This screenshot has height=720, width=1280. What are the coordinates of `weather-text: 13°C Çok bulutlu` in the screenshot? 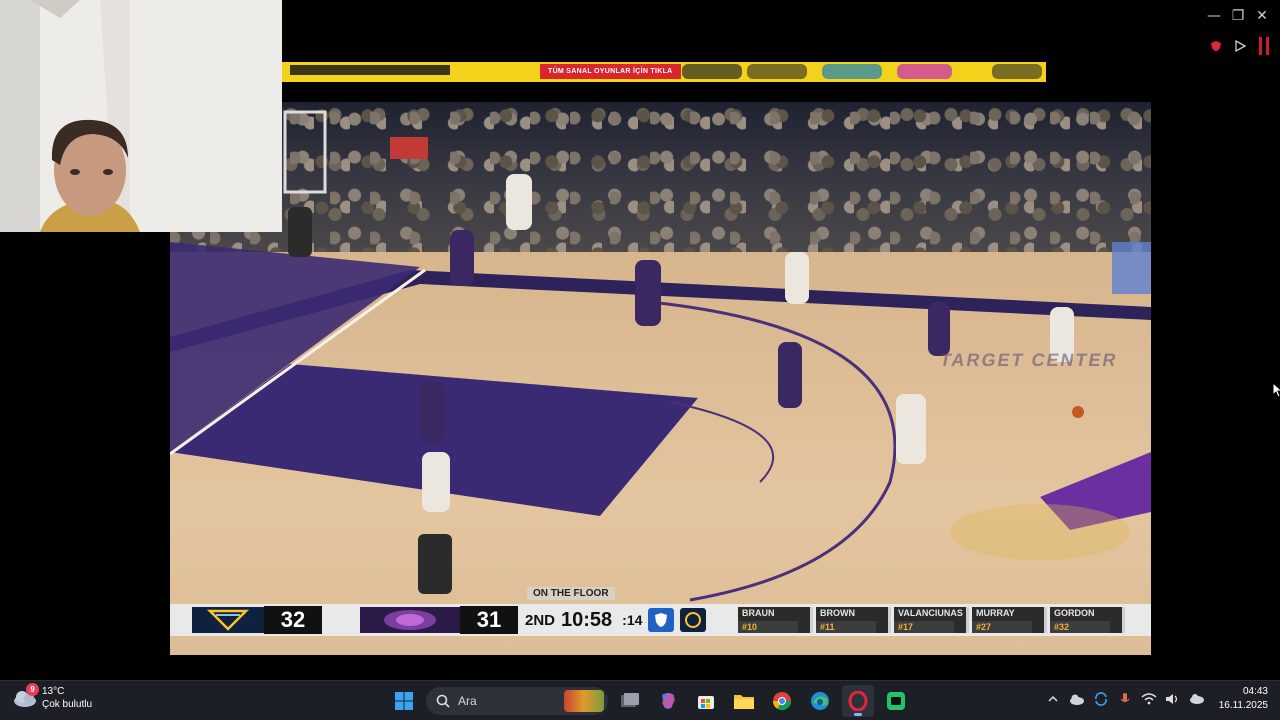 It's located at (67, 698).